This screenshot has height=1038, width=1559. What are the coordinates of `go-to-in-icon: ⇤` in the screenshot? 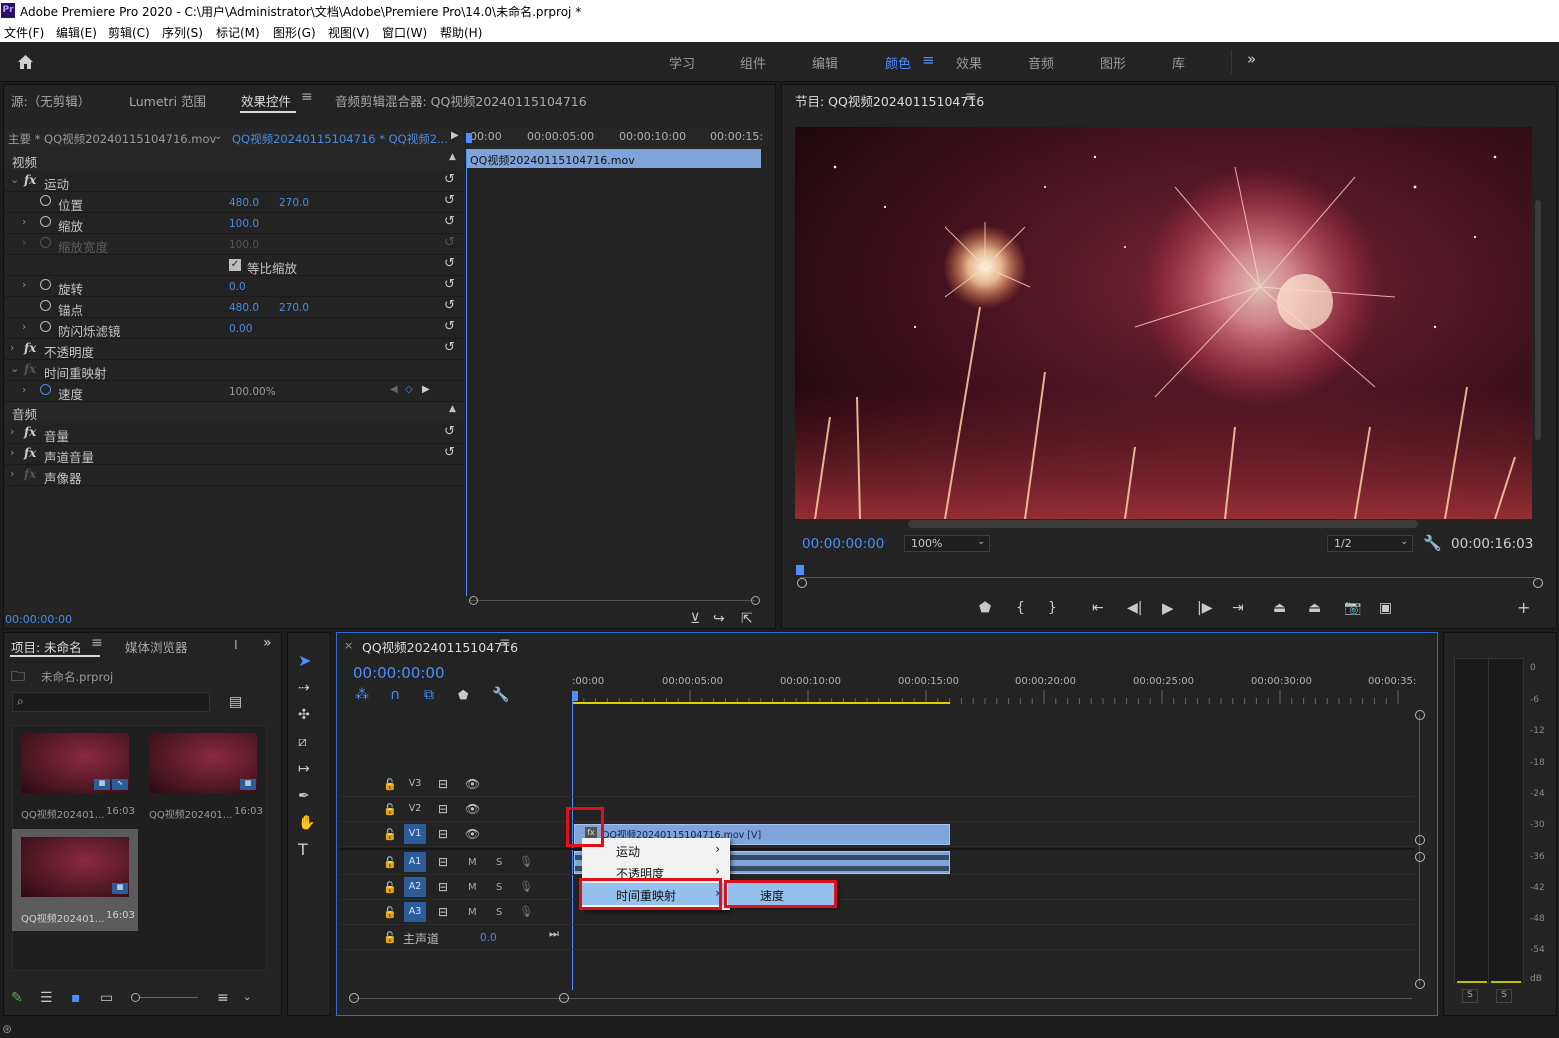 It's located at (1098, 608).